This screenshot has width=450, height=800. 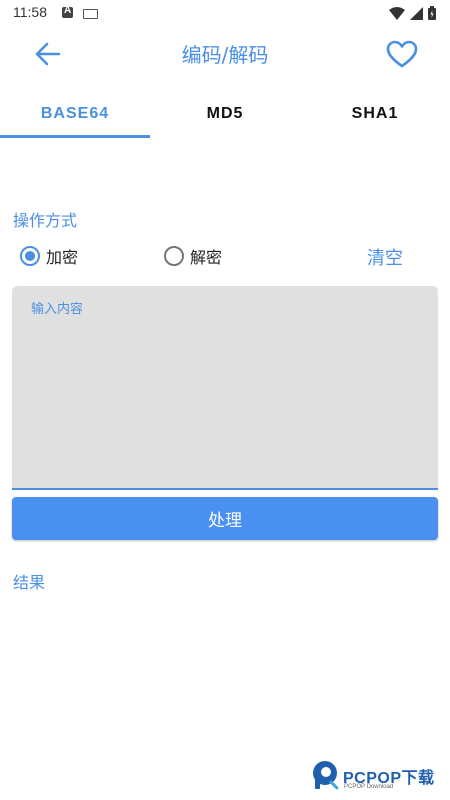 What do you see at coordinates (225, 54) in the screenshot?
I see `app-bar: 编码/解码` at bounding box center [225, 54].